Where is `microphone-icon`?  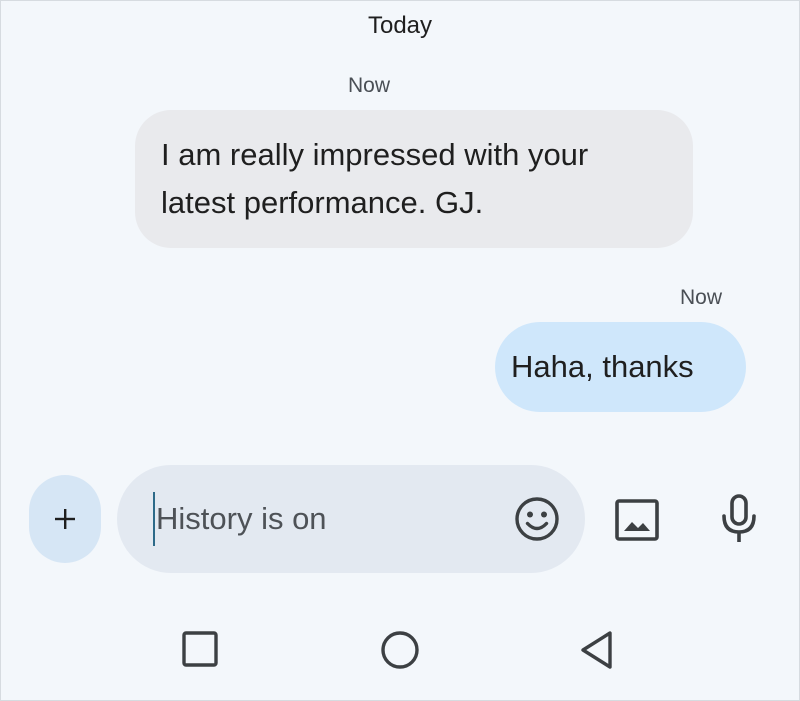
microphone-icon is located at coordinates (739, 519).